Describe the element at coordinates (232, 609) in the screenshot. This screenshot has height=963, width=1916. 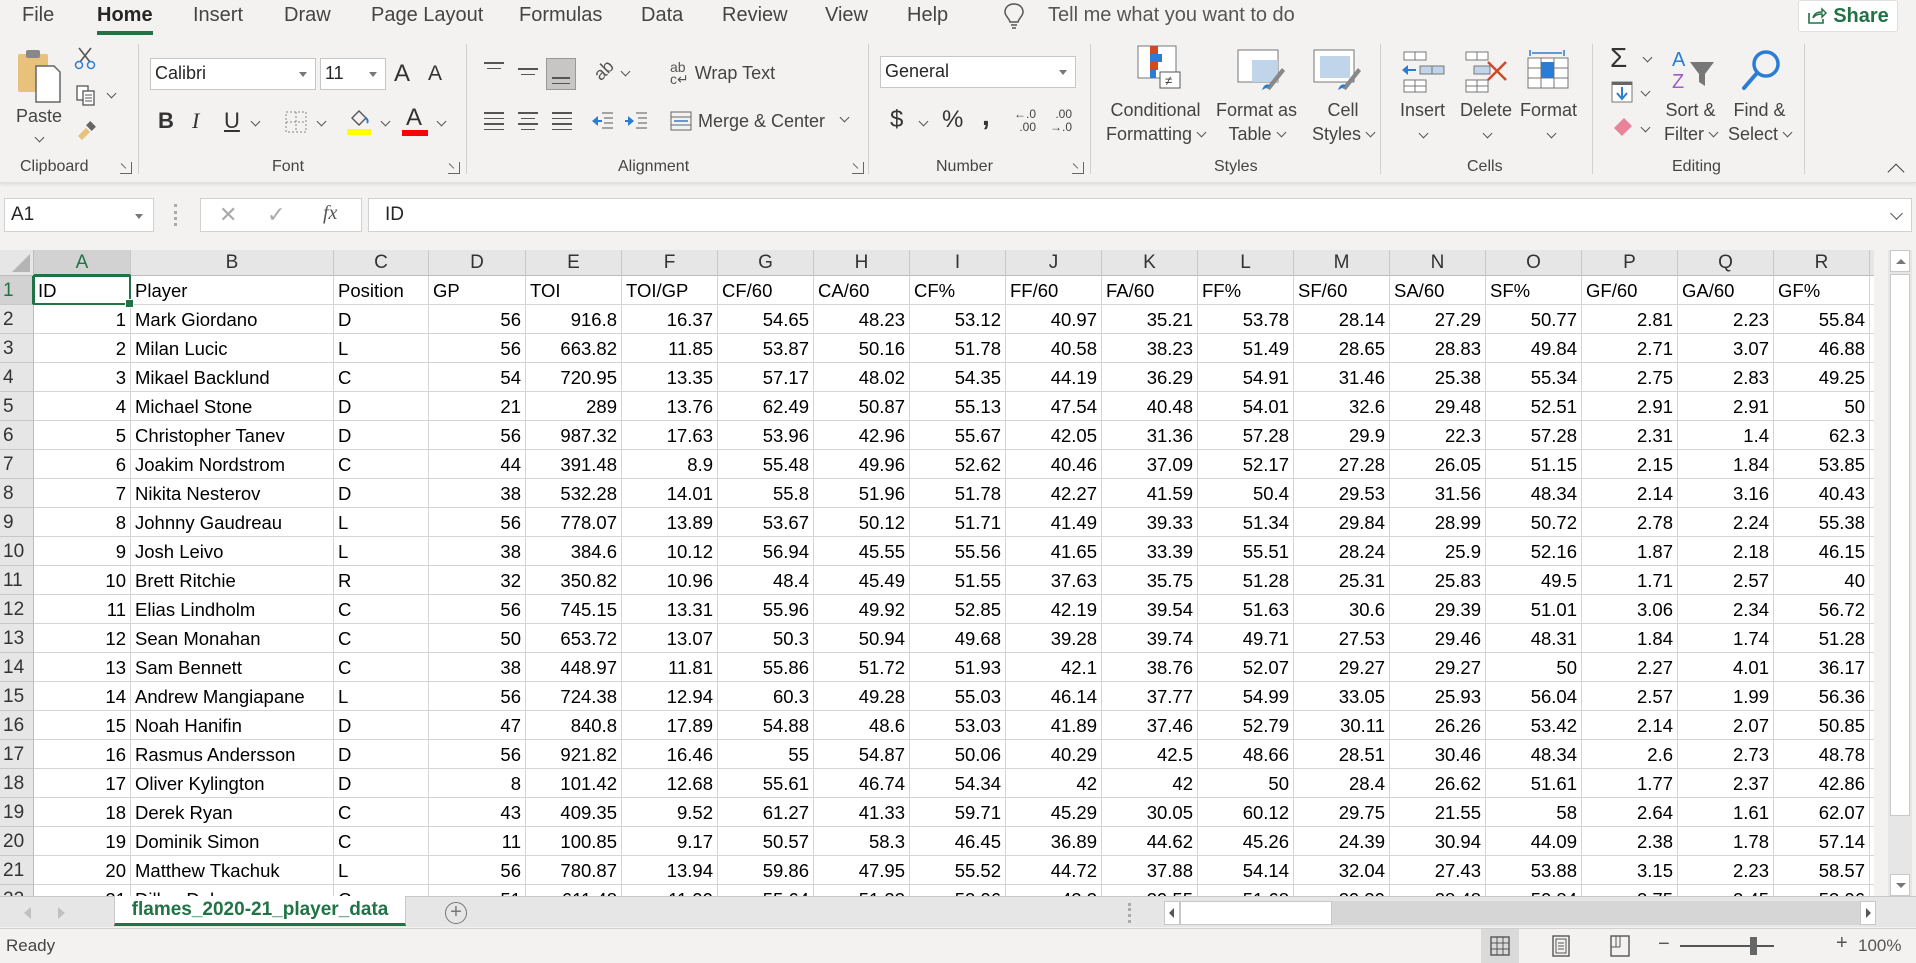
I see `table-cell: Elias Lindholm` at that location.